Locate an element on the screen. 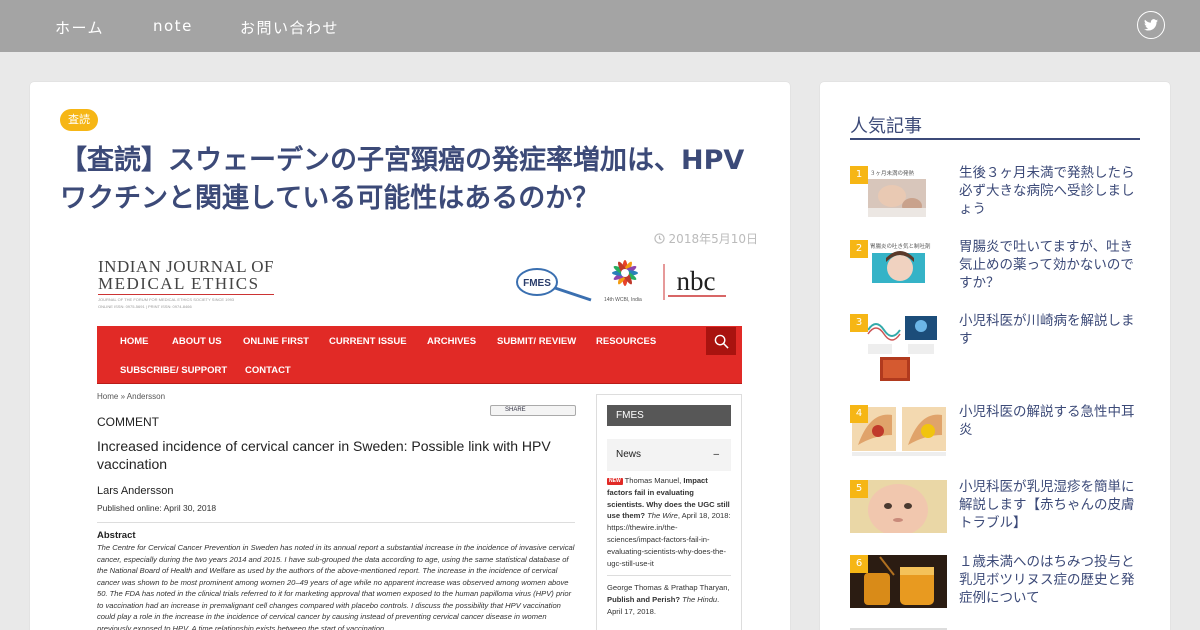  top-nav-bar: ホーム note お問い合わせ is located at coordinates (600, 26).